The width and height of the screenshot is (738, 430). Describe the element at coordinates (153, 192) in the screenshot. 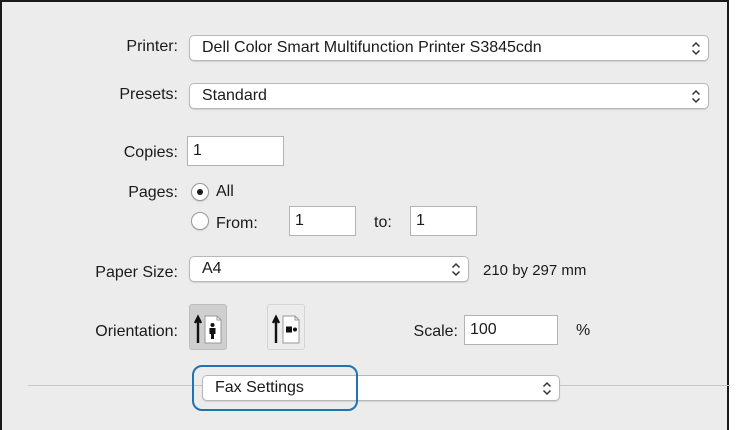

I see `pages-label: Pages:` at that location.